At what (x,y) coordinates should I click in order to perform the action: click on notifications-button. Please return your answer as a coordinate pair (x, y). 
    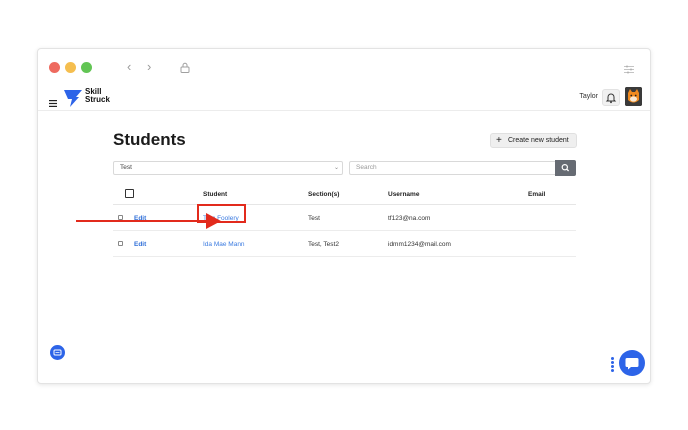
    Looking at the image, I should click on (611, 97).